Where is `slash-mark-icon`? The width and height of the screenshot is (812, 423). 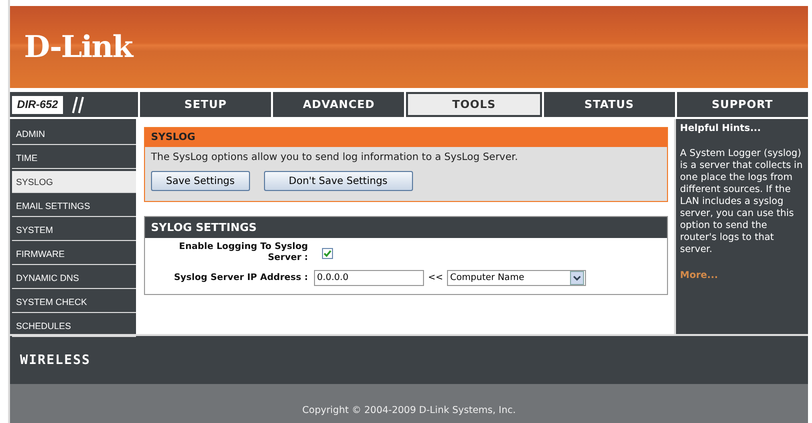 slash-mark-icon is located at coordinates (77, 105).